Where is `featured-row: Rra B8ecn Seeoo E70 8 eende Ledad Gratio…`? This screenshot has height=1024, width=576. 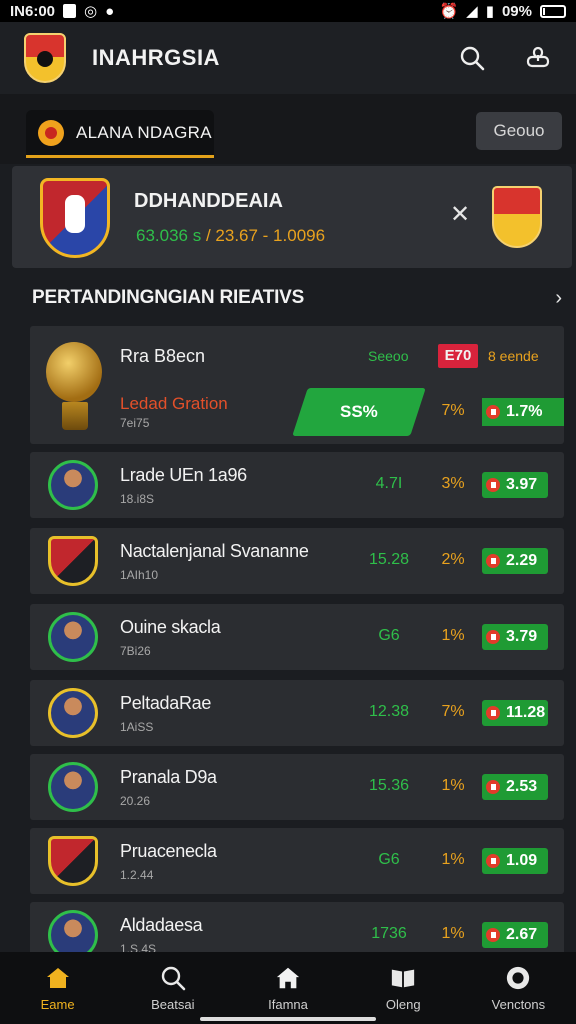 featured-row: Rra B8ecn Seeoo E70 8 eende Ledad Gratio… is located at coordinates (297, 385).